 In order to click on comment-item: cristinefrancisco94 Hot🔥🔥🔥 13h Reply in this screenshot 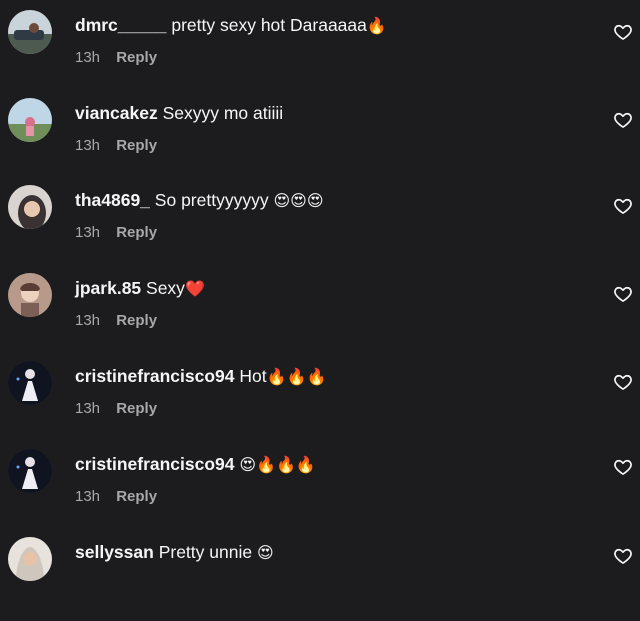, I will do `click(320, 401)`.